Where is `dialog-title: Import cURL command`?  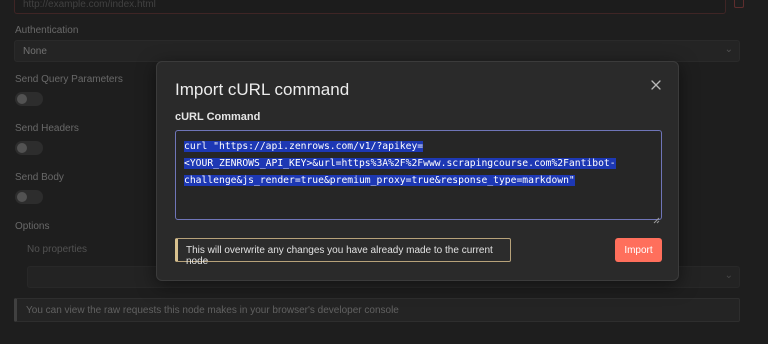 dialog-title: Import cURL command is located at coordinates (262, 89).